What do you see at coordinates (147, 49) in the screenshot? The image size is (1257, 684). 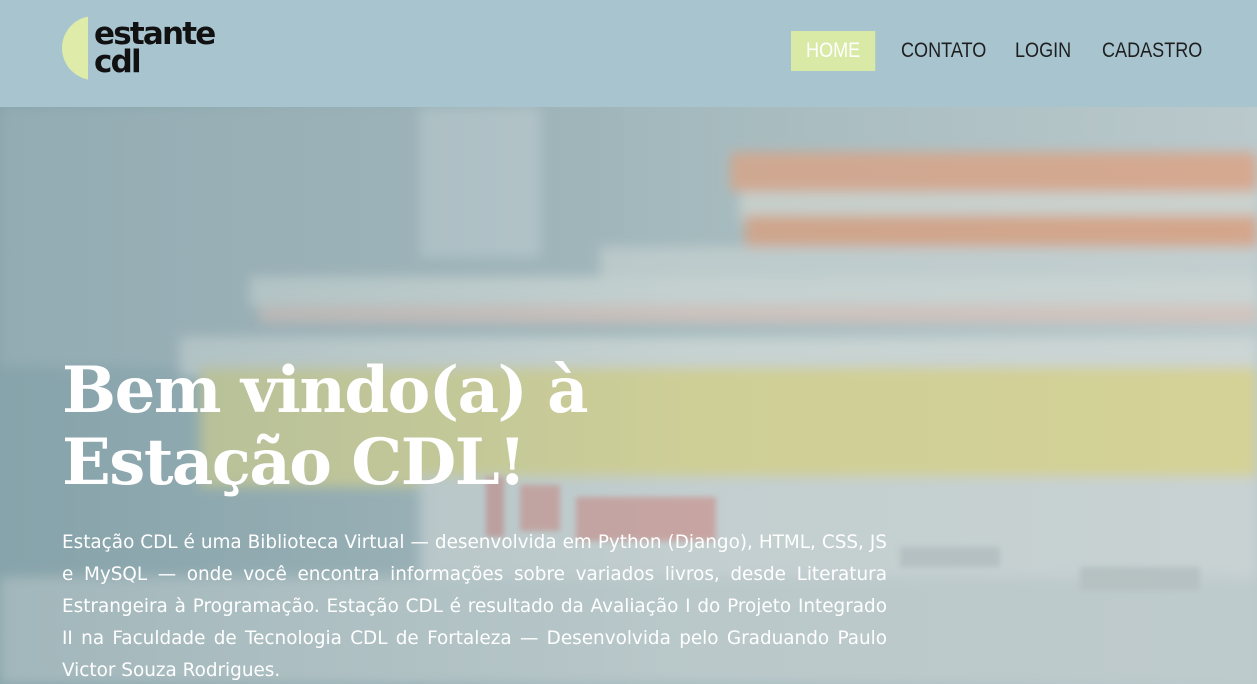 I see `site-logo: estante cdl` at bounding box center [147, 49].